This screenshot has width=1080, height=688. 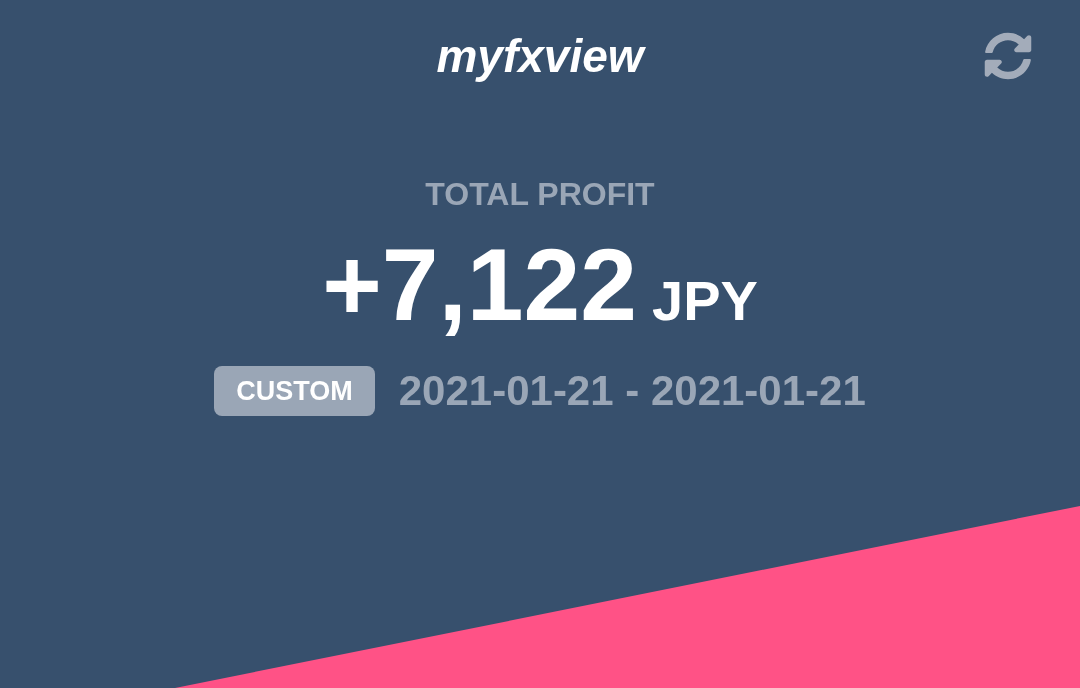 What do you see at coordinates (632, 391) in the screenshot?
I see `date-range-text: 2021-01-21 - 2021-01-21` at bounding box center [632, 391].